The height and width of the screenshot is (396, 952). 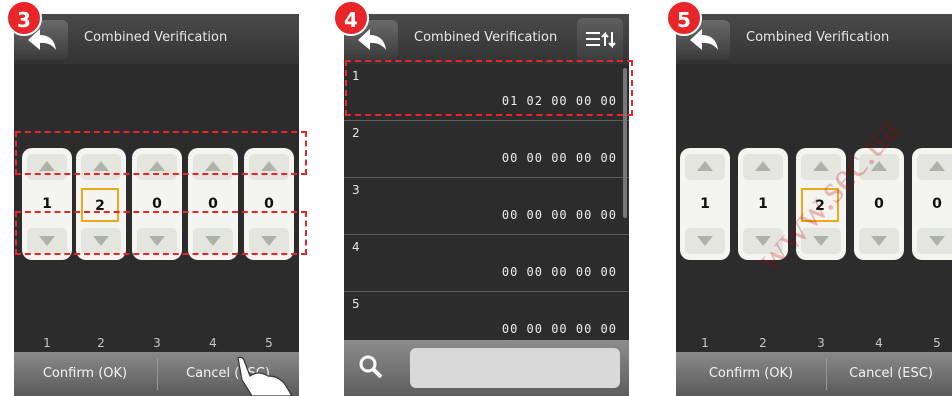 What do you see at coordinates (356, 304) in the screenshot?
I see `item-number: 5` at bounding box center [356, 304].